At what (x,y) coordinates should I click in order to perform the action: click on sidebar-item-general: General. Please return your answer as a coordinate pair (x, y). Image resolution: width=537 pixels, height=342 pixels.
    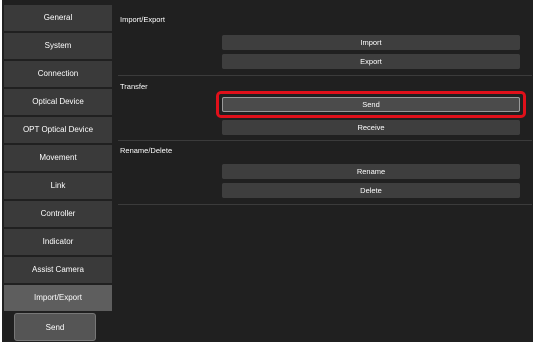
    Looking at the image, I should click on (58, 18).